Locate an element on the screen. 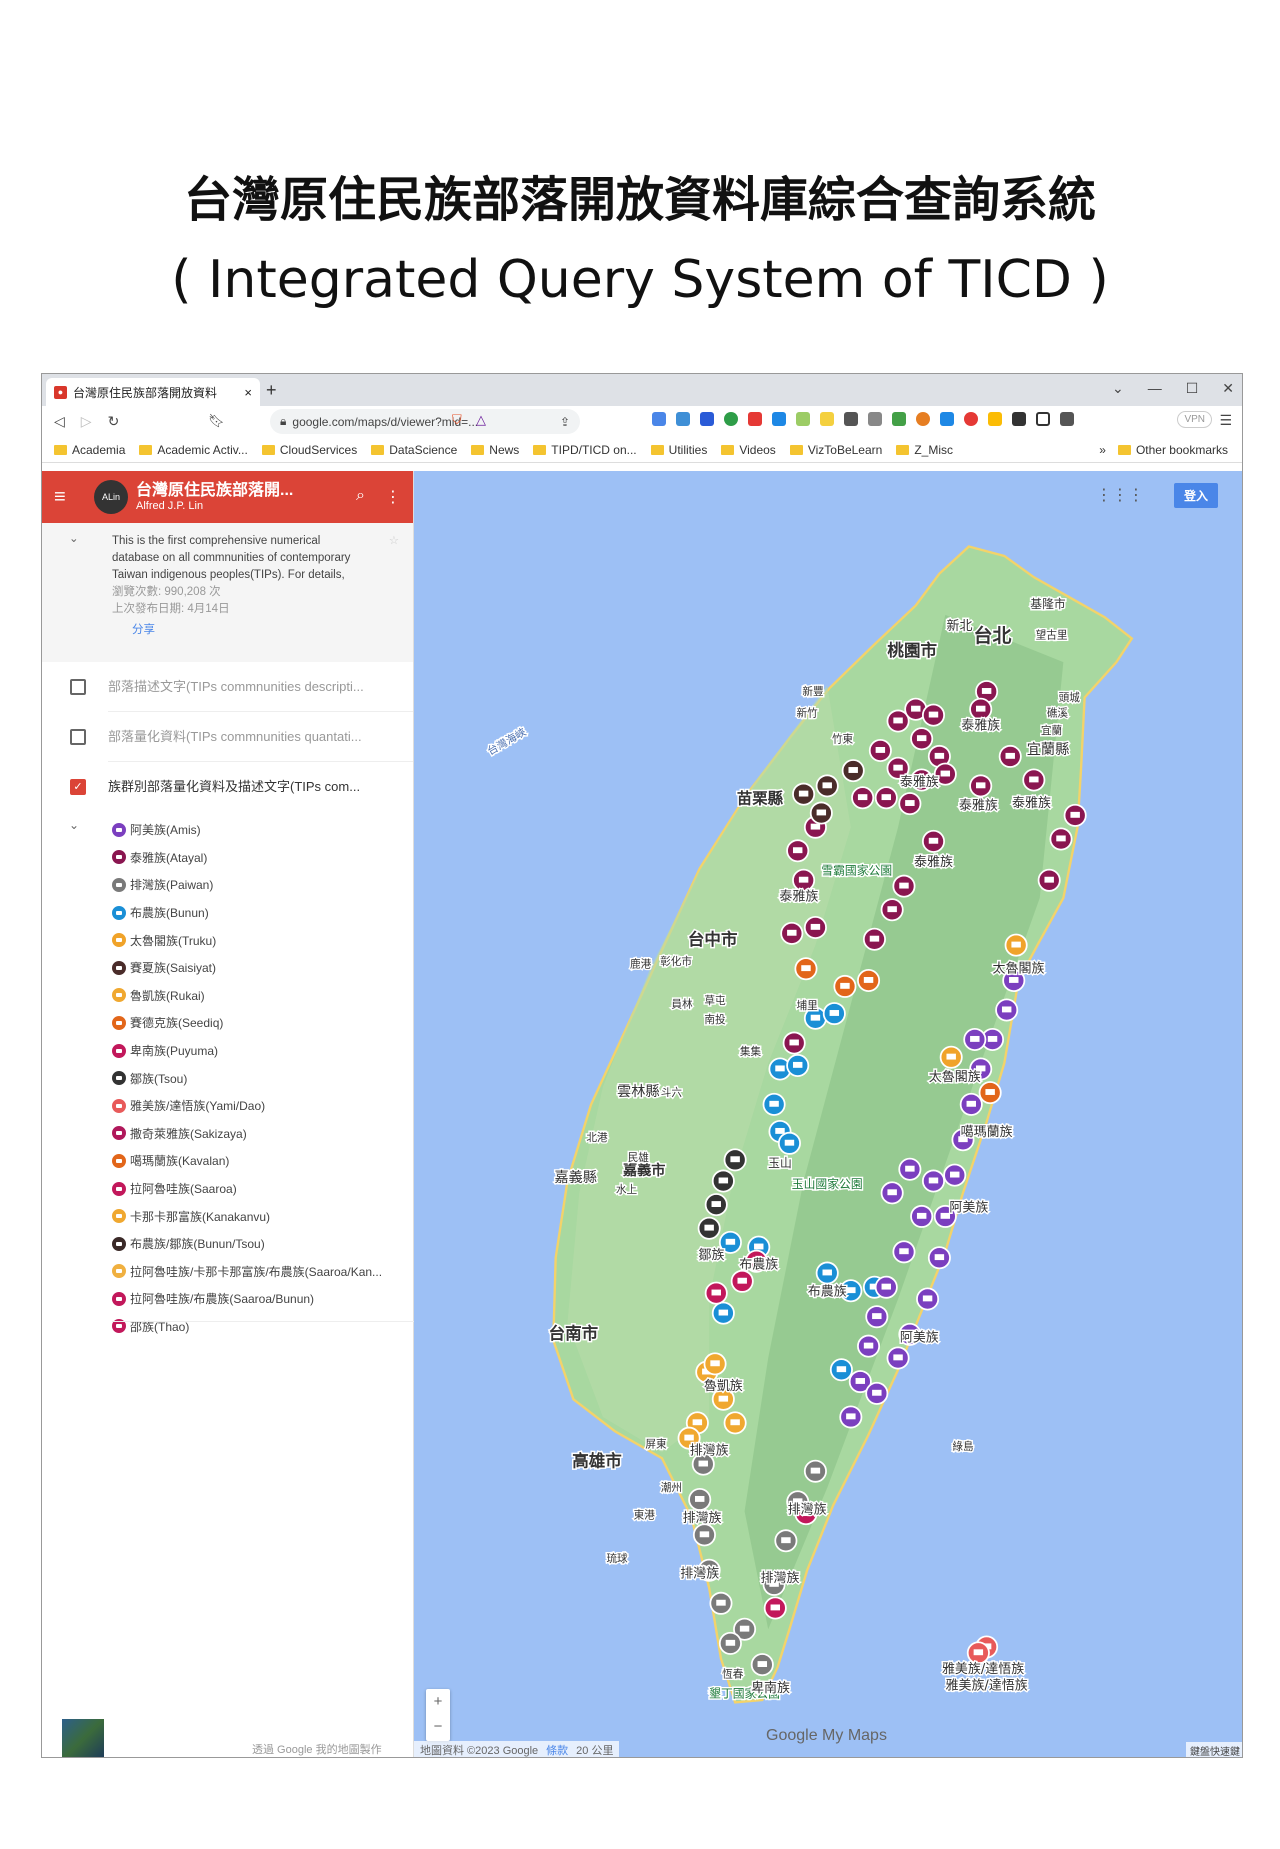  legend-item: 布農族/鄒族(Bunun/Tsou) is located at coordinates (227, 1244).